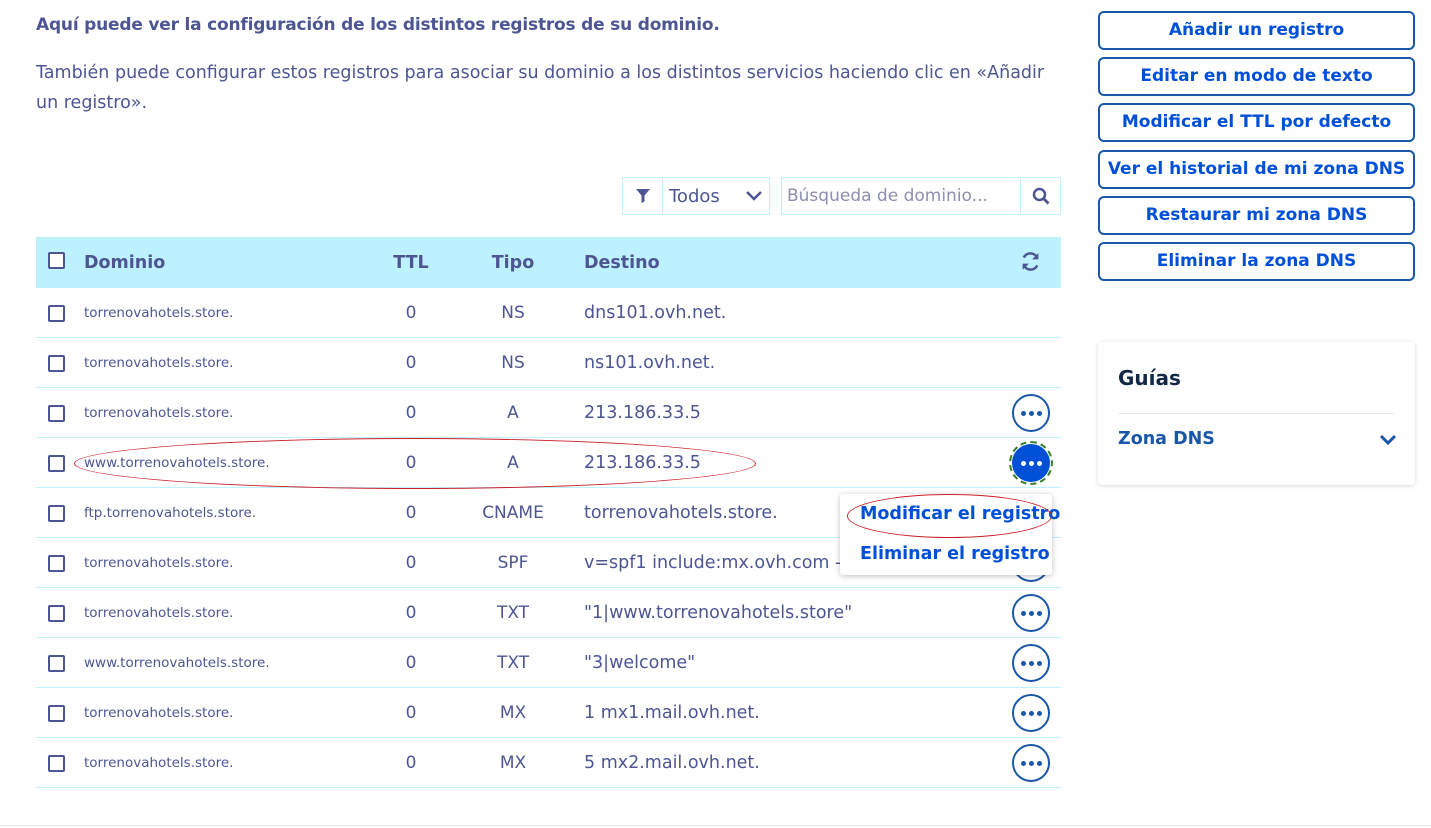 Image resolution: width=1431 pixels, height=828 pixels. What do you see at coordinates (960, 514) in the screenshot?
I see `edit-record-menu-item: Modificar el registro` at bounding box center [960, 514].